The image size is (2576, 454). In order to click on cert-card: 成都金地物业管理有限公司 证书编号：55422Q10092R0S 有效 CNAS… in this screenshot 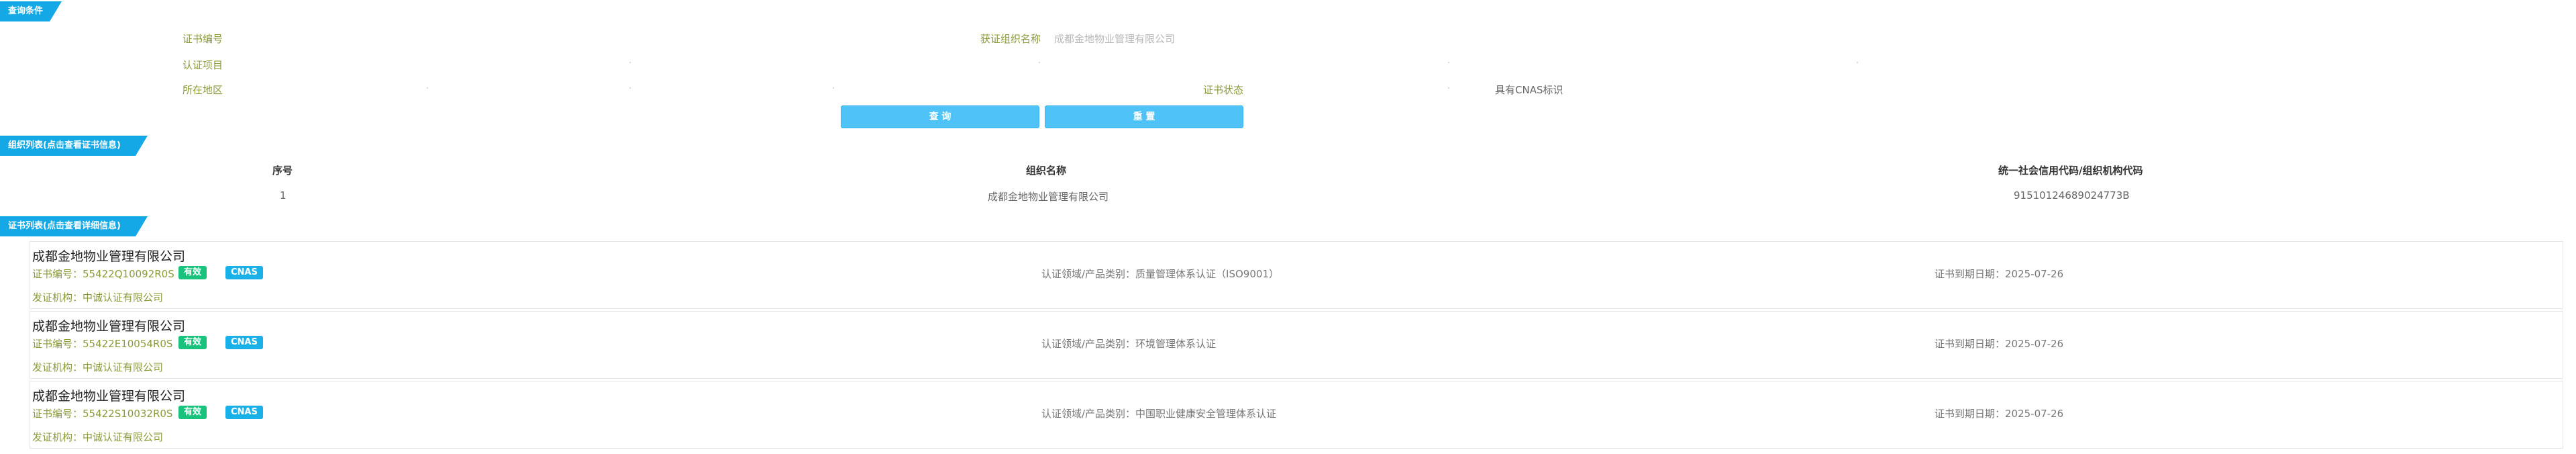, I will do `click(1296, 275)`.